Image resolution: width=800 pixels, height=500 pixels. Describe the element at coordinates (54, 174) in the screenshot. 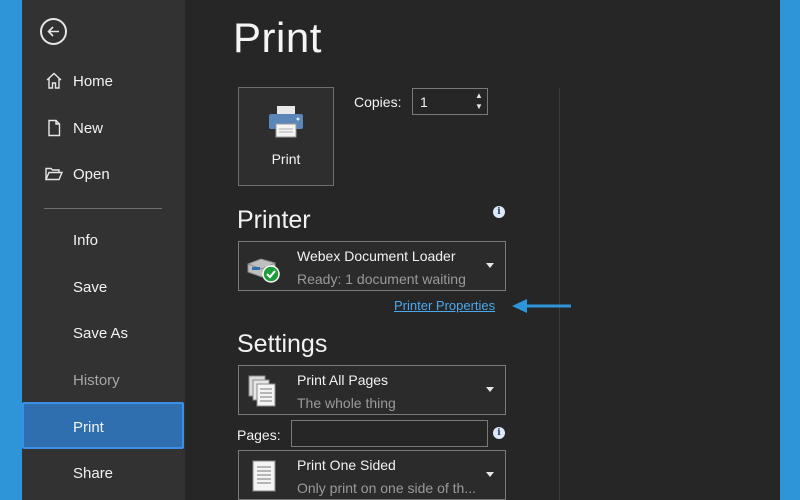

I see `folder-open-icon` at that location.